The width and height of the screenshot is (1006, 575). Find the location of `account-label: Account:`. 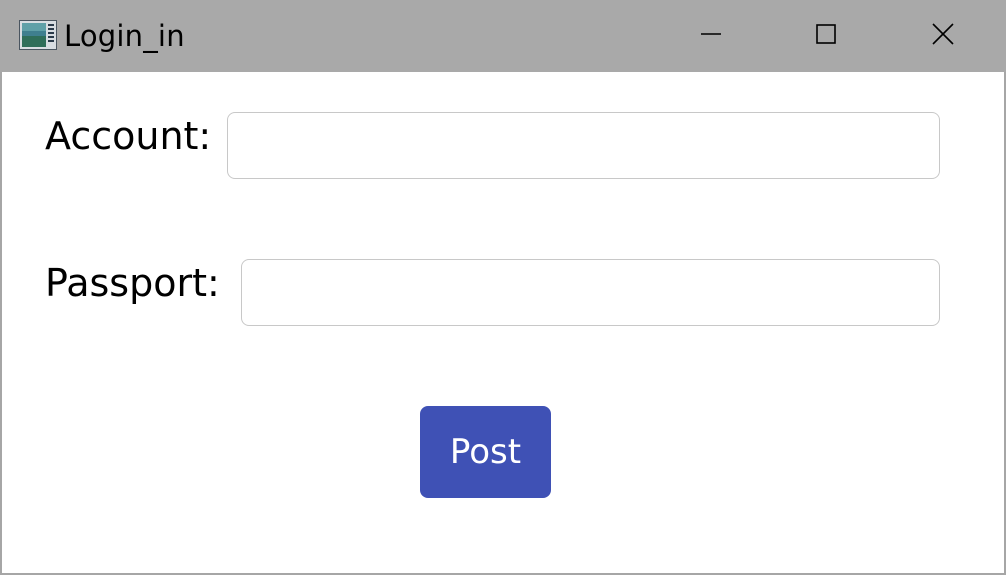

account-label: Account: is located at coordinates (128, 136).